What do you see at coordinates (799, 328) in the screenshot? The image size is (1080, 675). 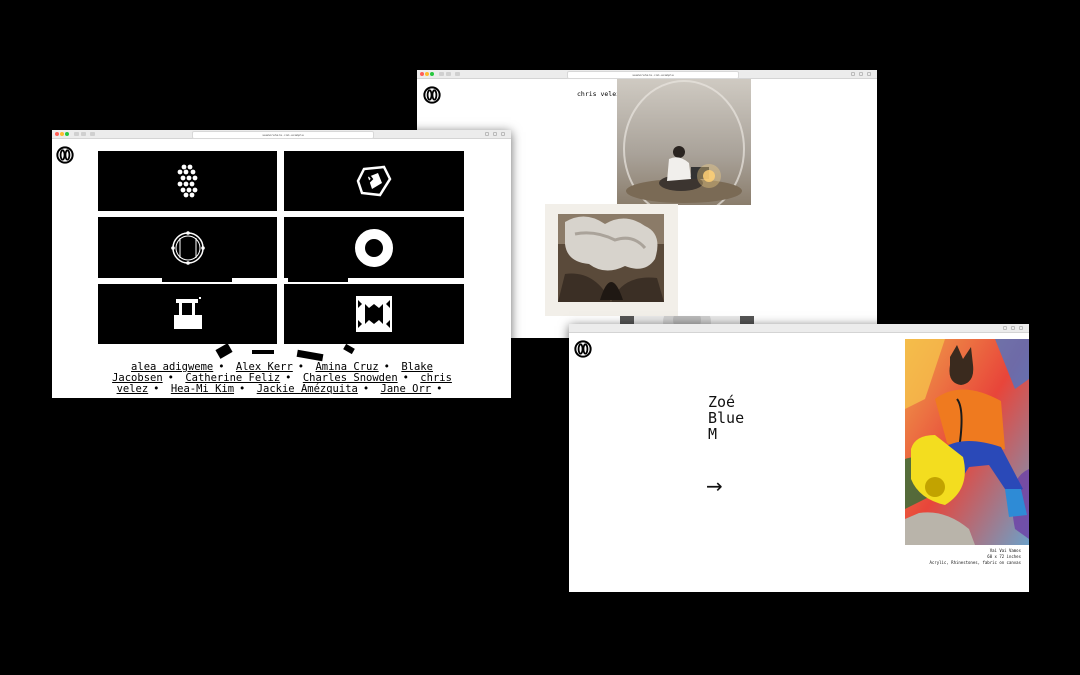 I see `browser-toolbar` at bounding box center [799, 328].